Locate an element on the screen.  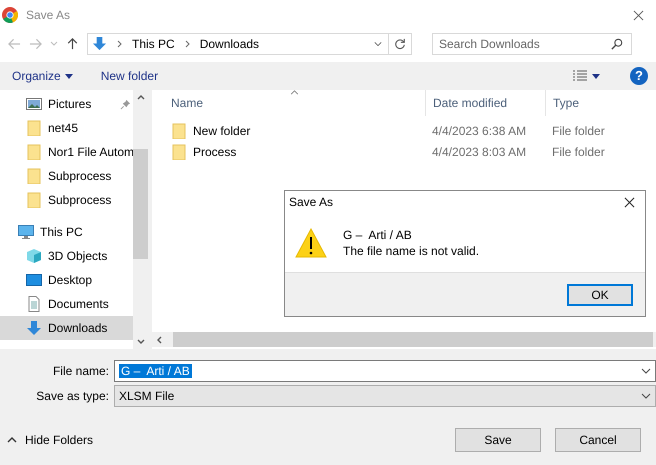
sidebar-item: Pictures is located at coordinates (66, 104).